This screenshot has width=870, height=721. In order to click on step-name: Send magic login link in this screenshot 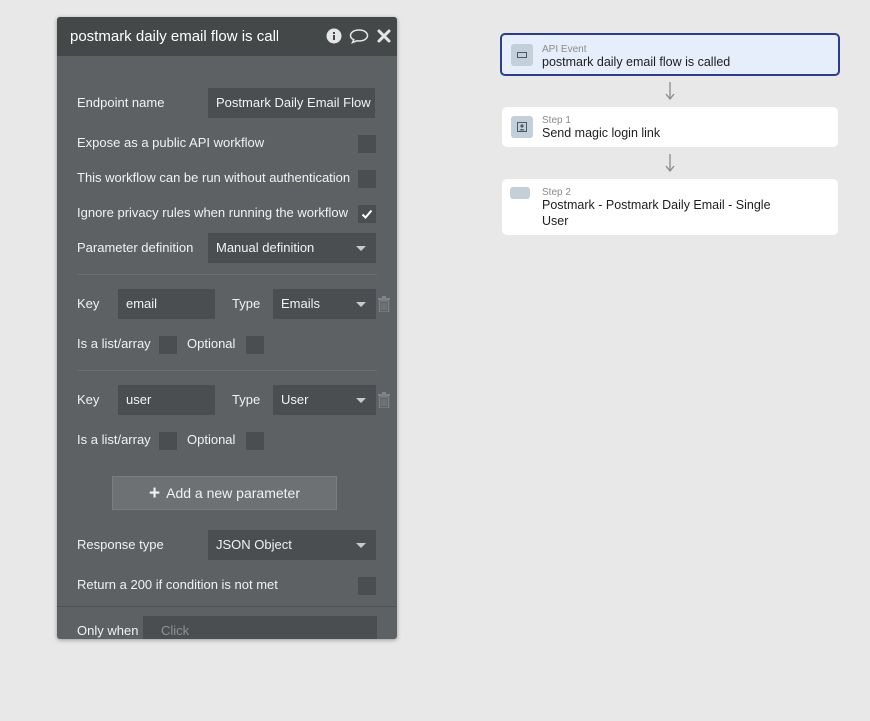, I will do `click(601, 133)`.